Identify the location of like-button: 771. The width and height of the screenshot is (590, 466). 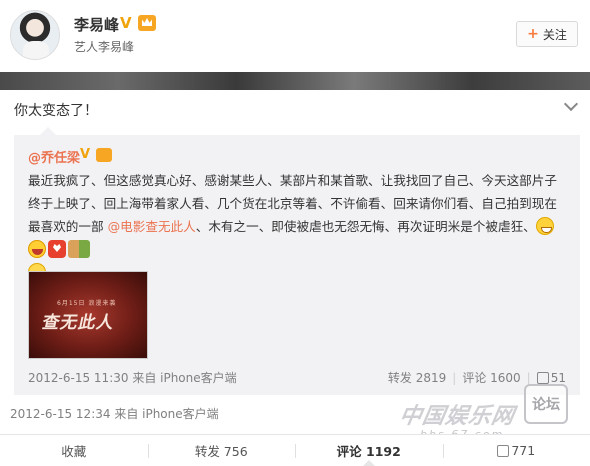
(516, 450).